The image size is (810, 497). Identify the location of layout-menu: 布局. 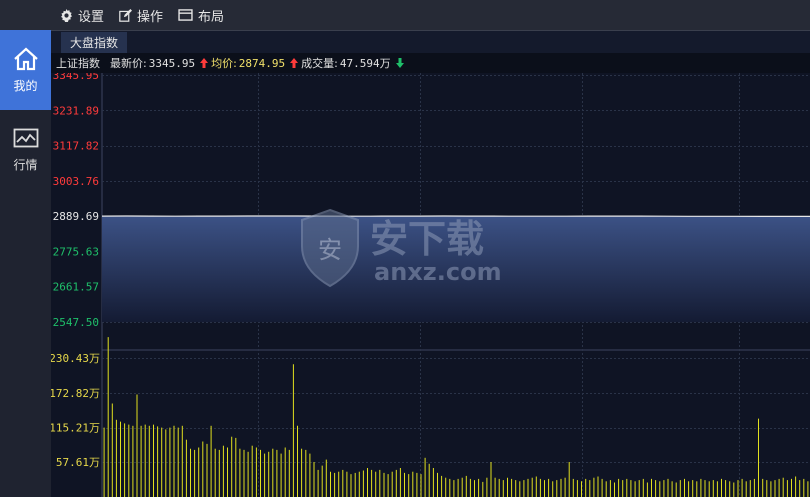
(201, 15).